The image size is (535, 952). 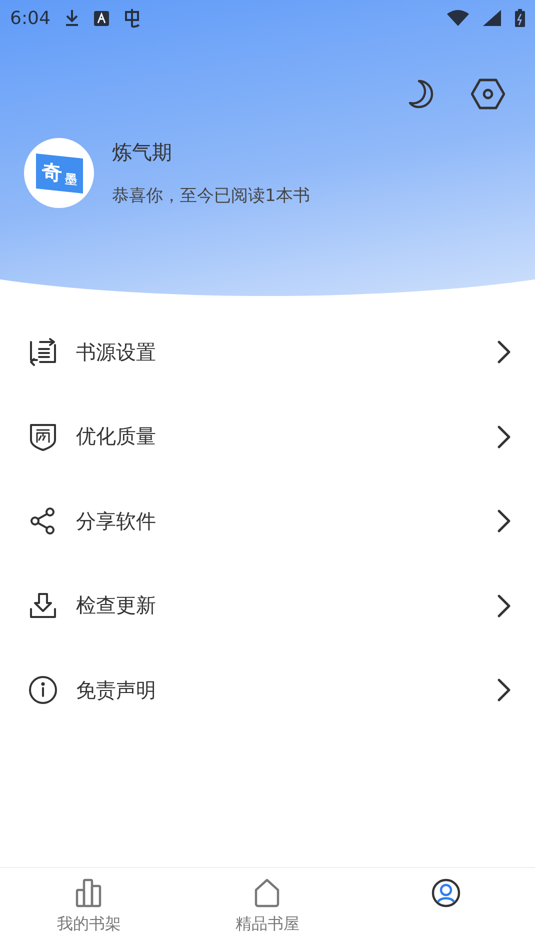 What do you see at coordinates (267, 606) in the screenshot?
I see `menu-item: 检查更新` at bounding box center [267, 606].